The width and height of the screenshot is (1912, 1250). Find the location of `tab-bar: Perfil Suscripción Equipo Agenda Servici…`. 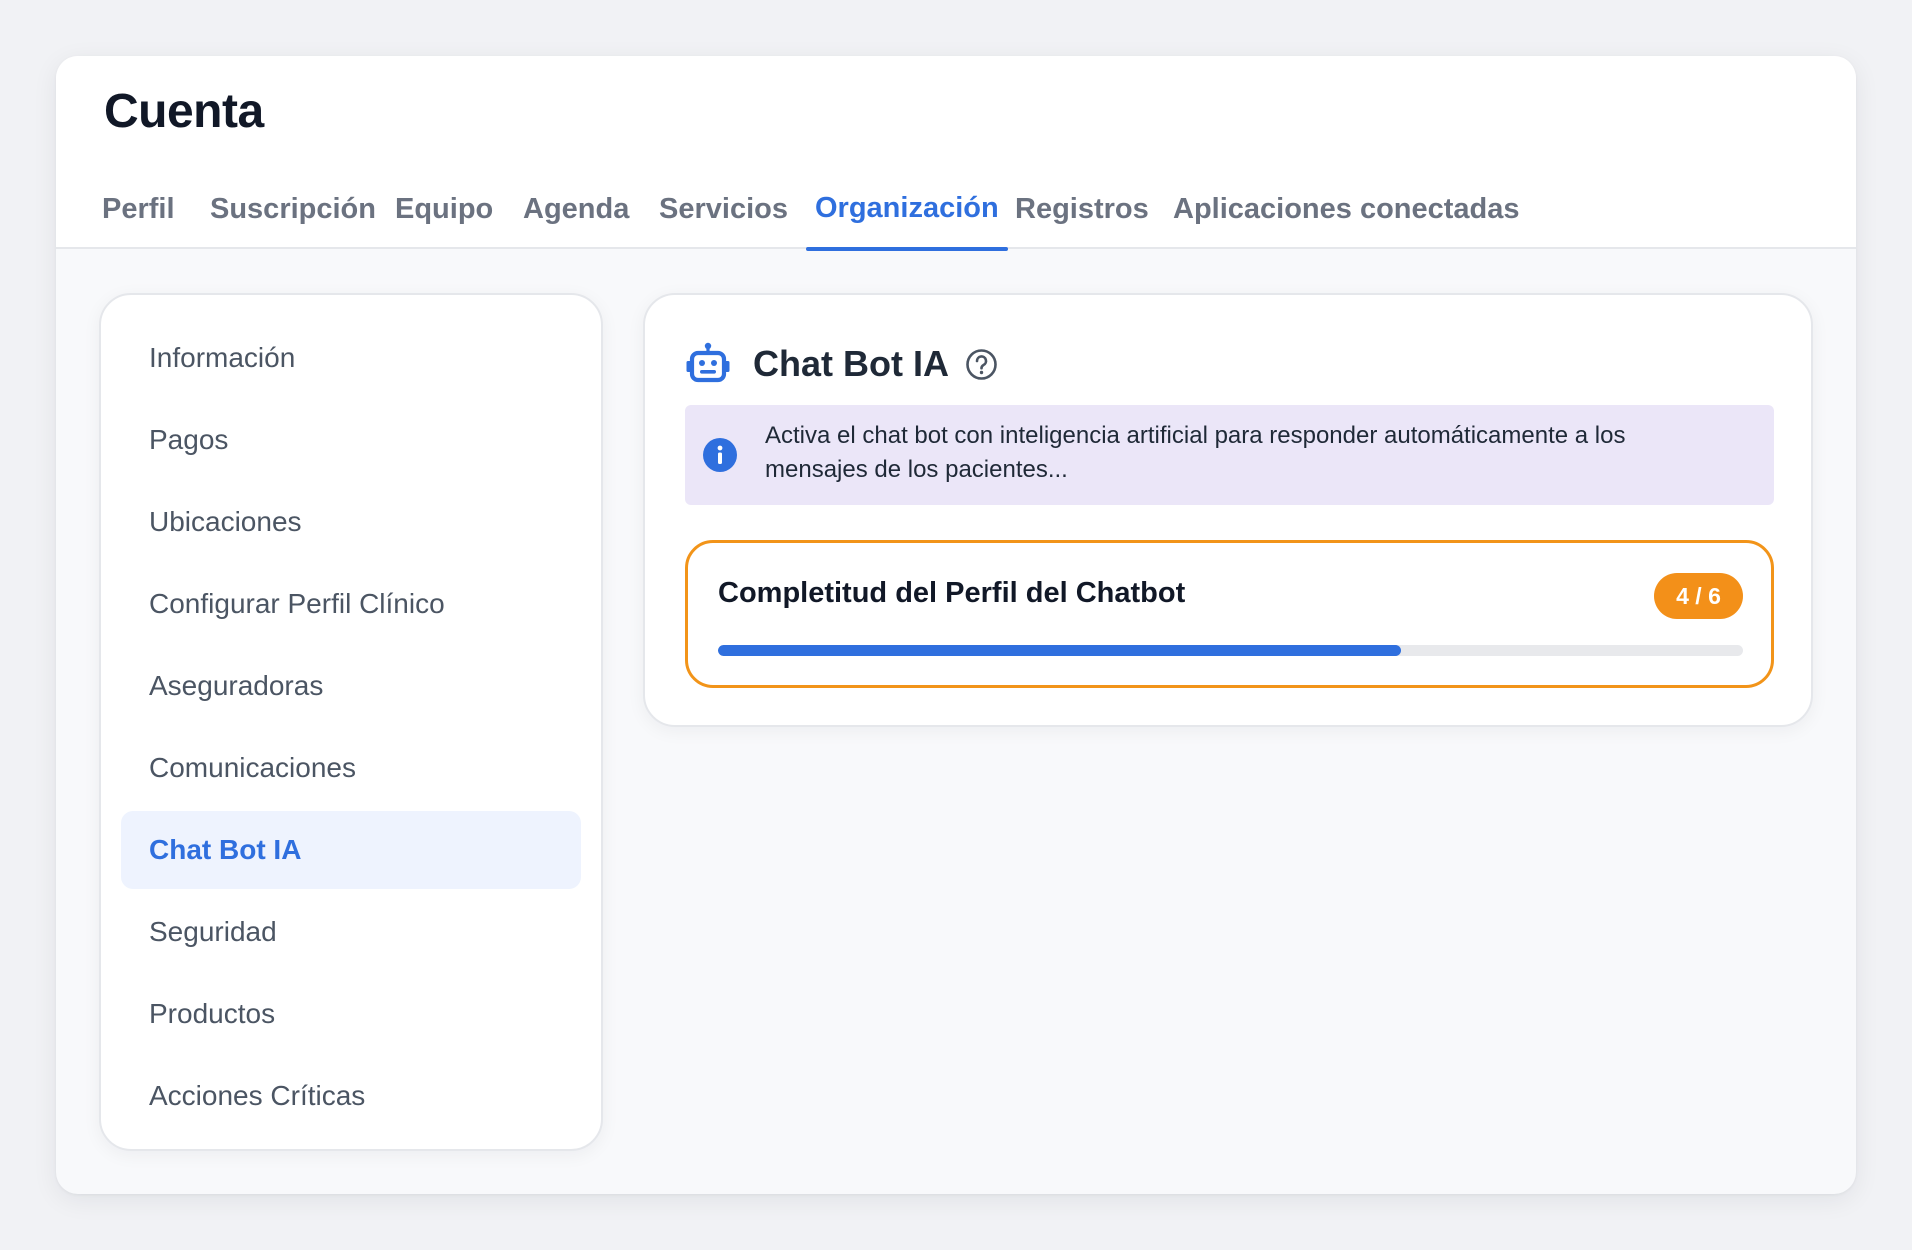

tab-bar: Perfil Suscripción Equipo Agenda Servici… is located at coordinates (956, 217).